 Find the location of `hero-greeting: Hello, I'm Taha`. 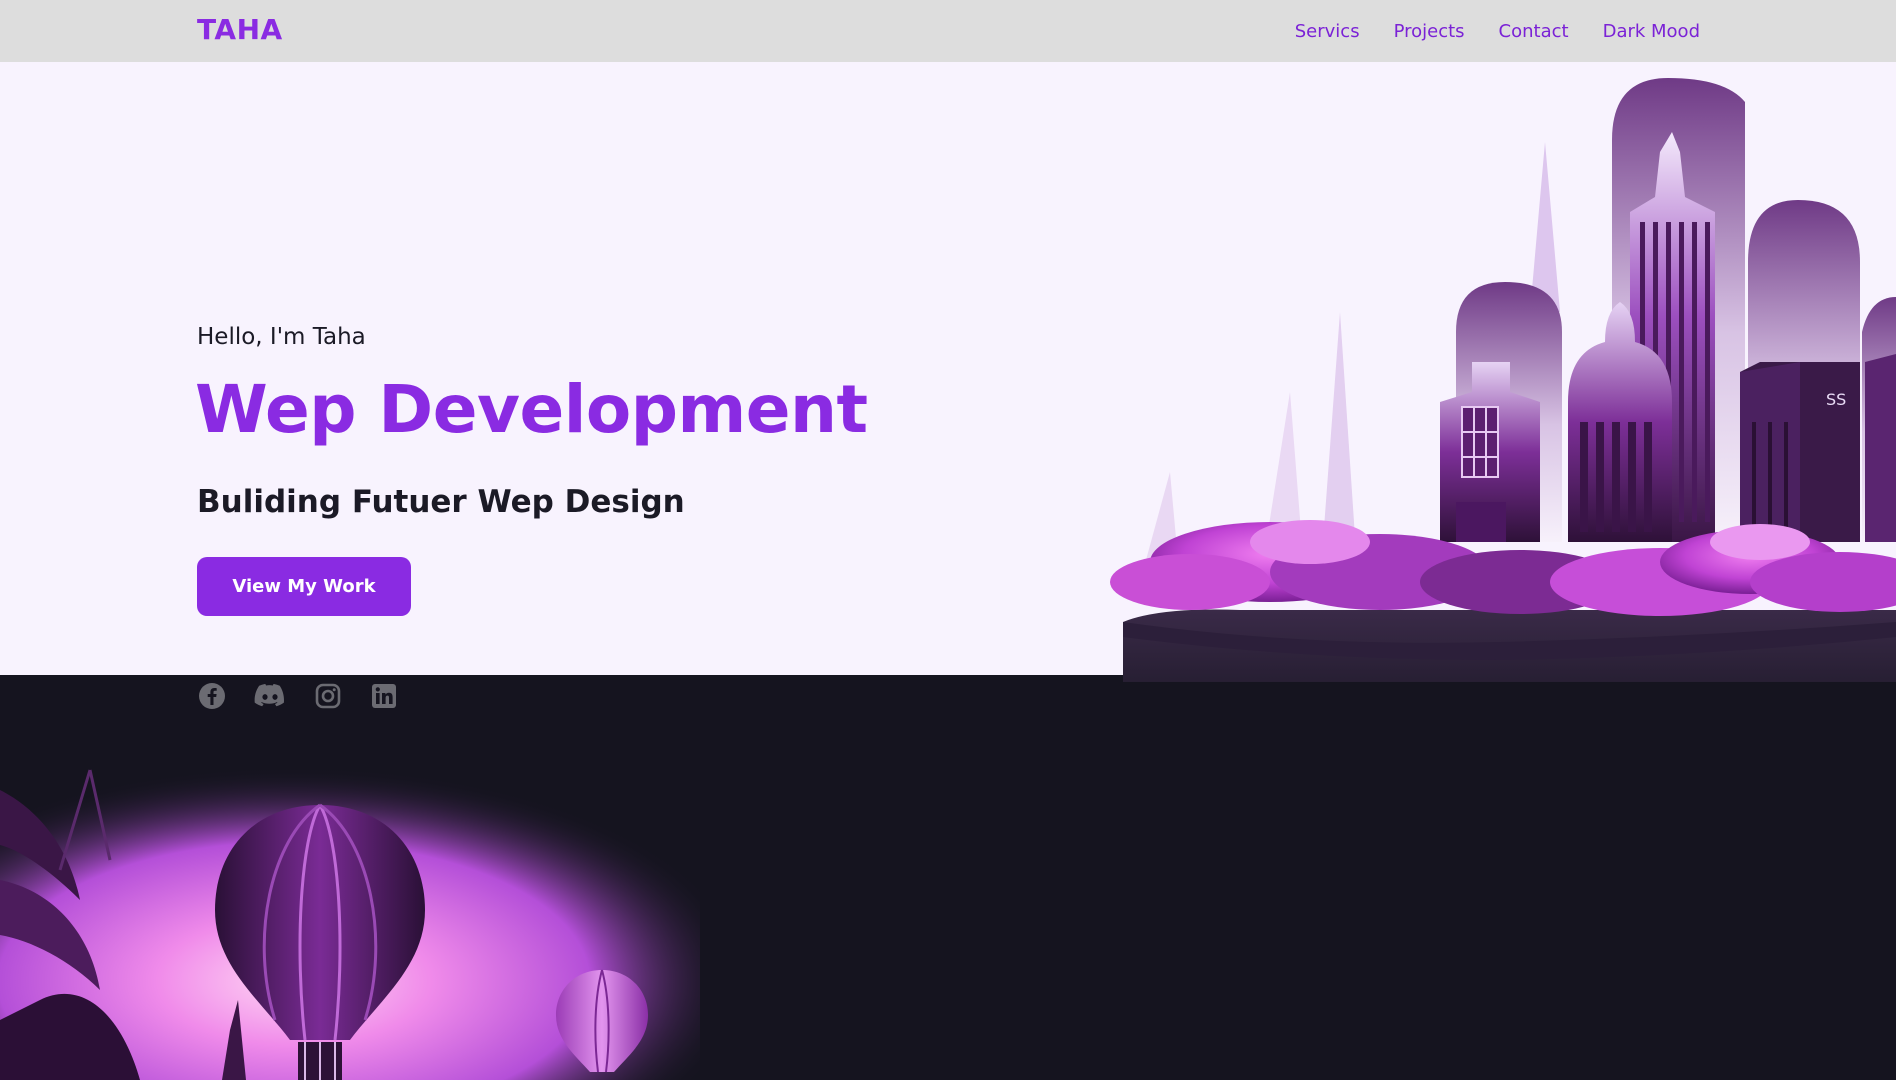

hero-greeting: Hello, I'm Taha is located at coordinates (281, 337).